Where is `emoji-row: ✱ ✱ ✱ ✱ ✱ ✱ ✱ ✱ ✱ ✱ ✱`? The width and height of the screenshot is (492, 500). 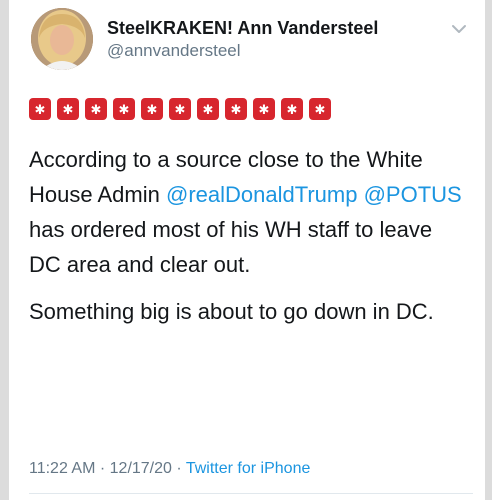 emoji-row: ✱ ✱ ✱ ✱ ✱ ✱ ✱ ✱ ✱ ✱ ✱ is located at coordinates (180, 110).